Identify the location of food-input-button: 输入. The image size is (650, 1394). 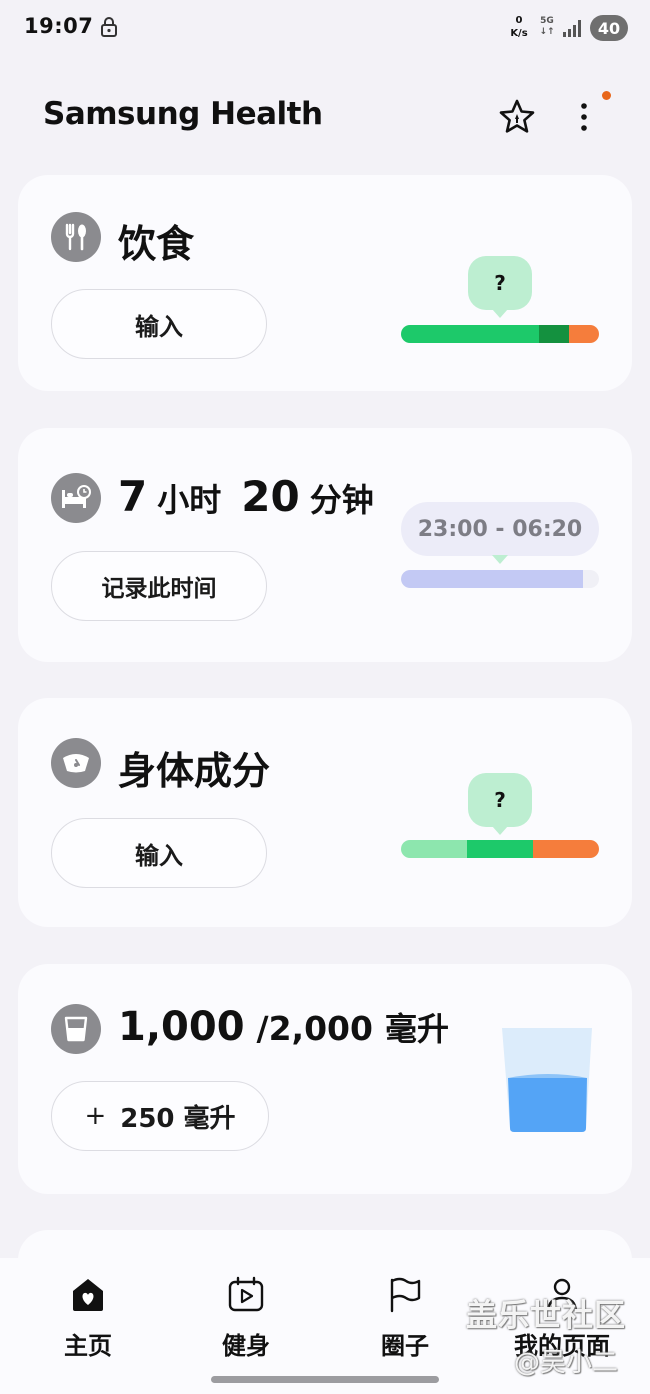
(159, 324).